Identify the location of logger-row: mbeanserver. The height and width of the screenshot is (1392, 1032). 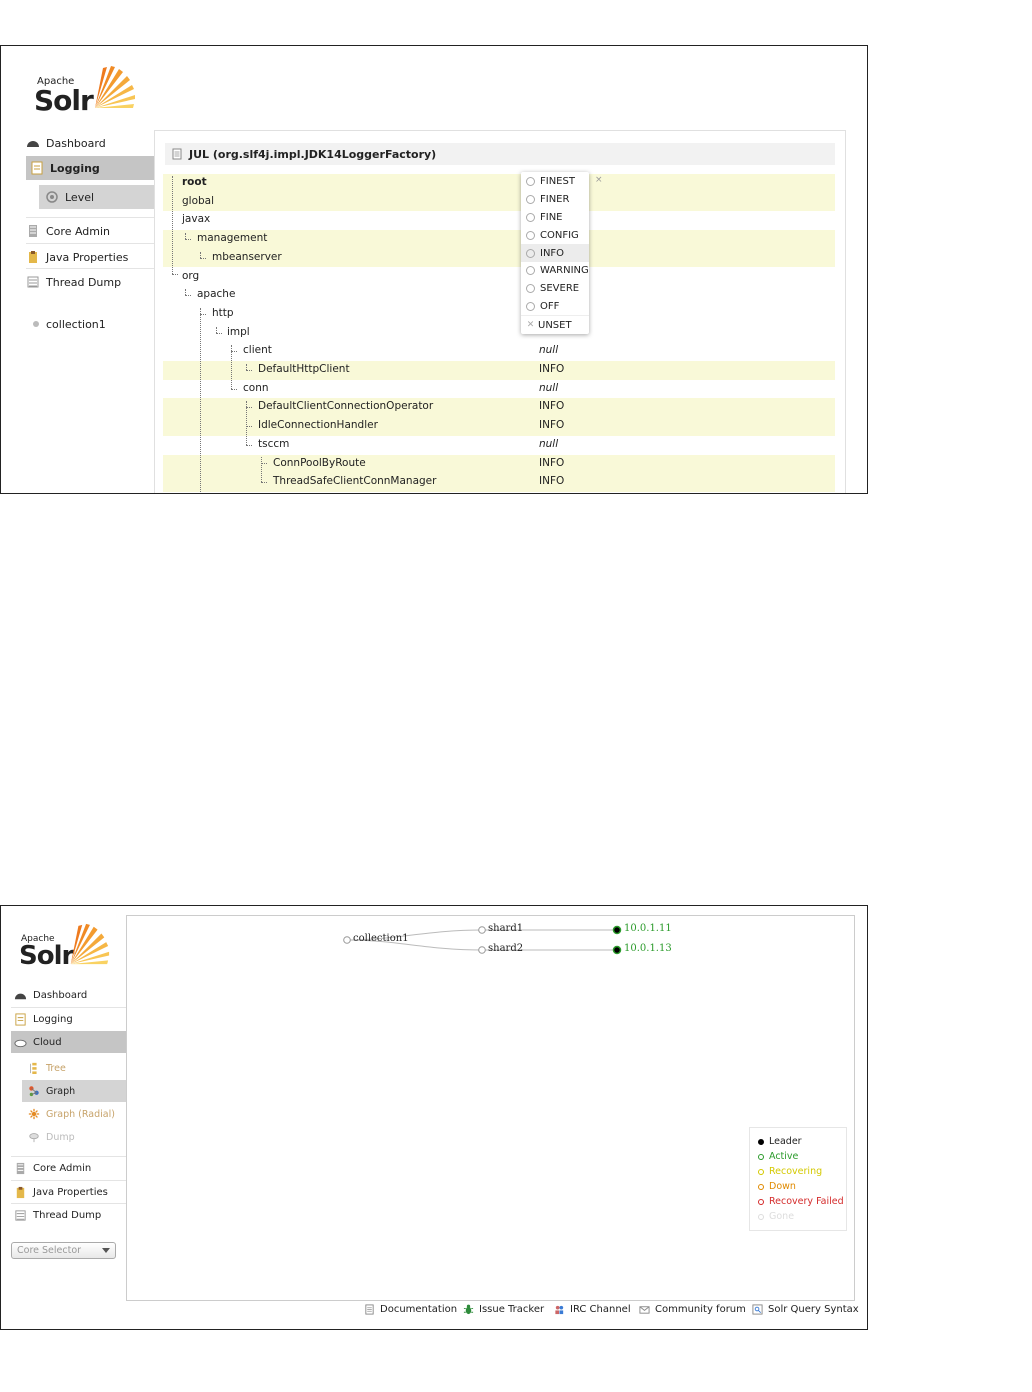
(499, 258).